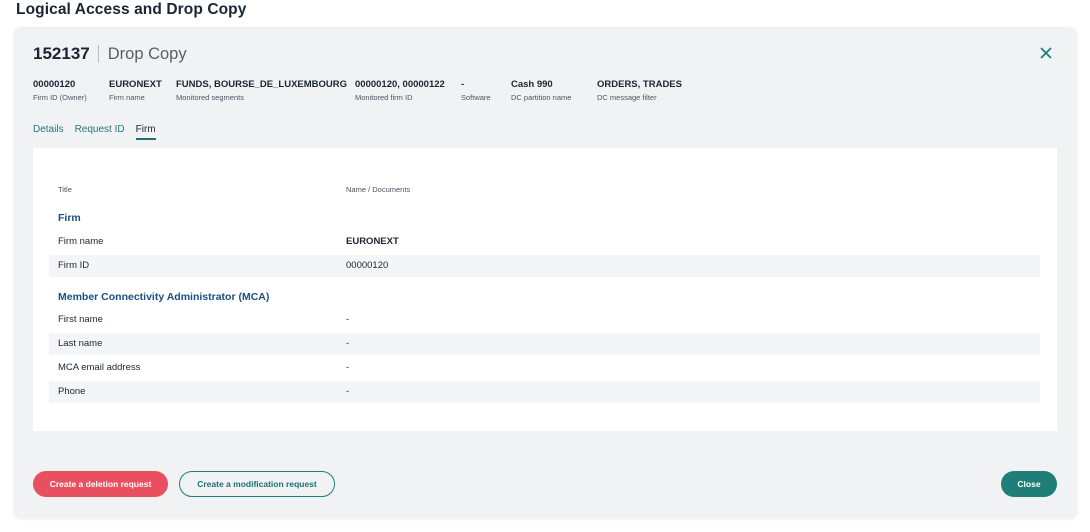 Image resolution: width=1090 pixels, height=532 pixels. What do you see at coordinates (127, 97) in the screenshot?
I see `info-label: Firm name` at bounding box center [127, 97].